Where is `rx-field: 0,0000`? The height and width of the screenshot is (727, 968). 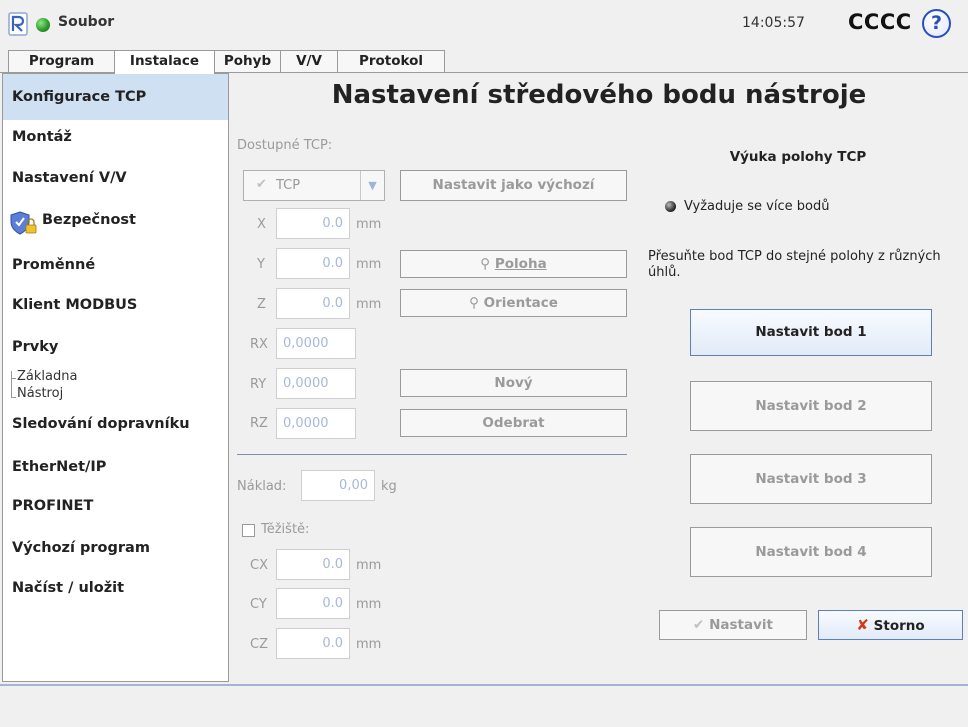 rx-field: 0,0000 is located at coordinates (316, 343).